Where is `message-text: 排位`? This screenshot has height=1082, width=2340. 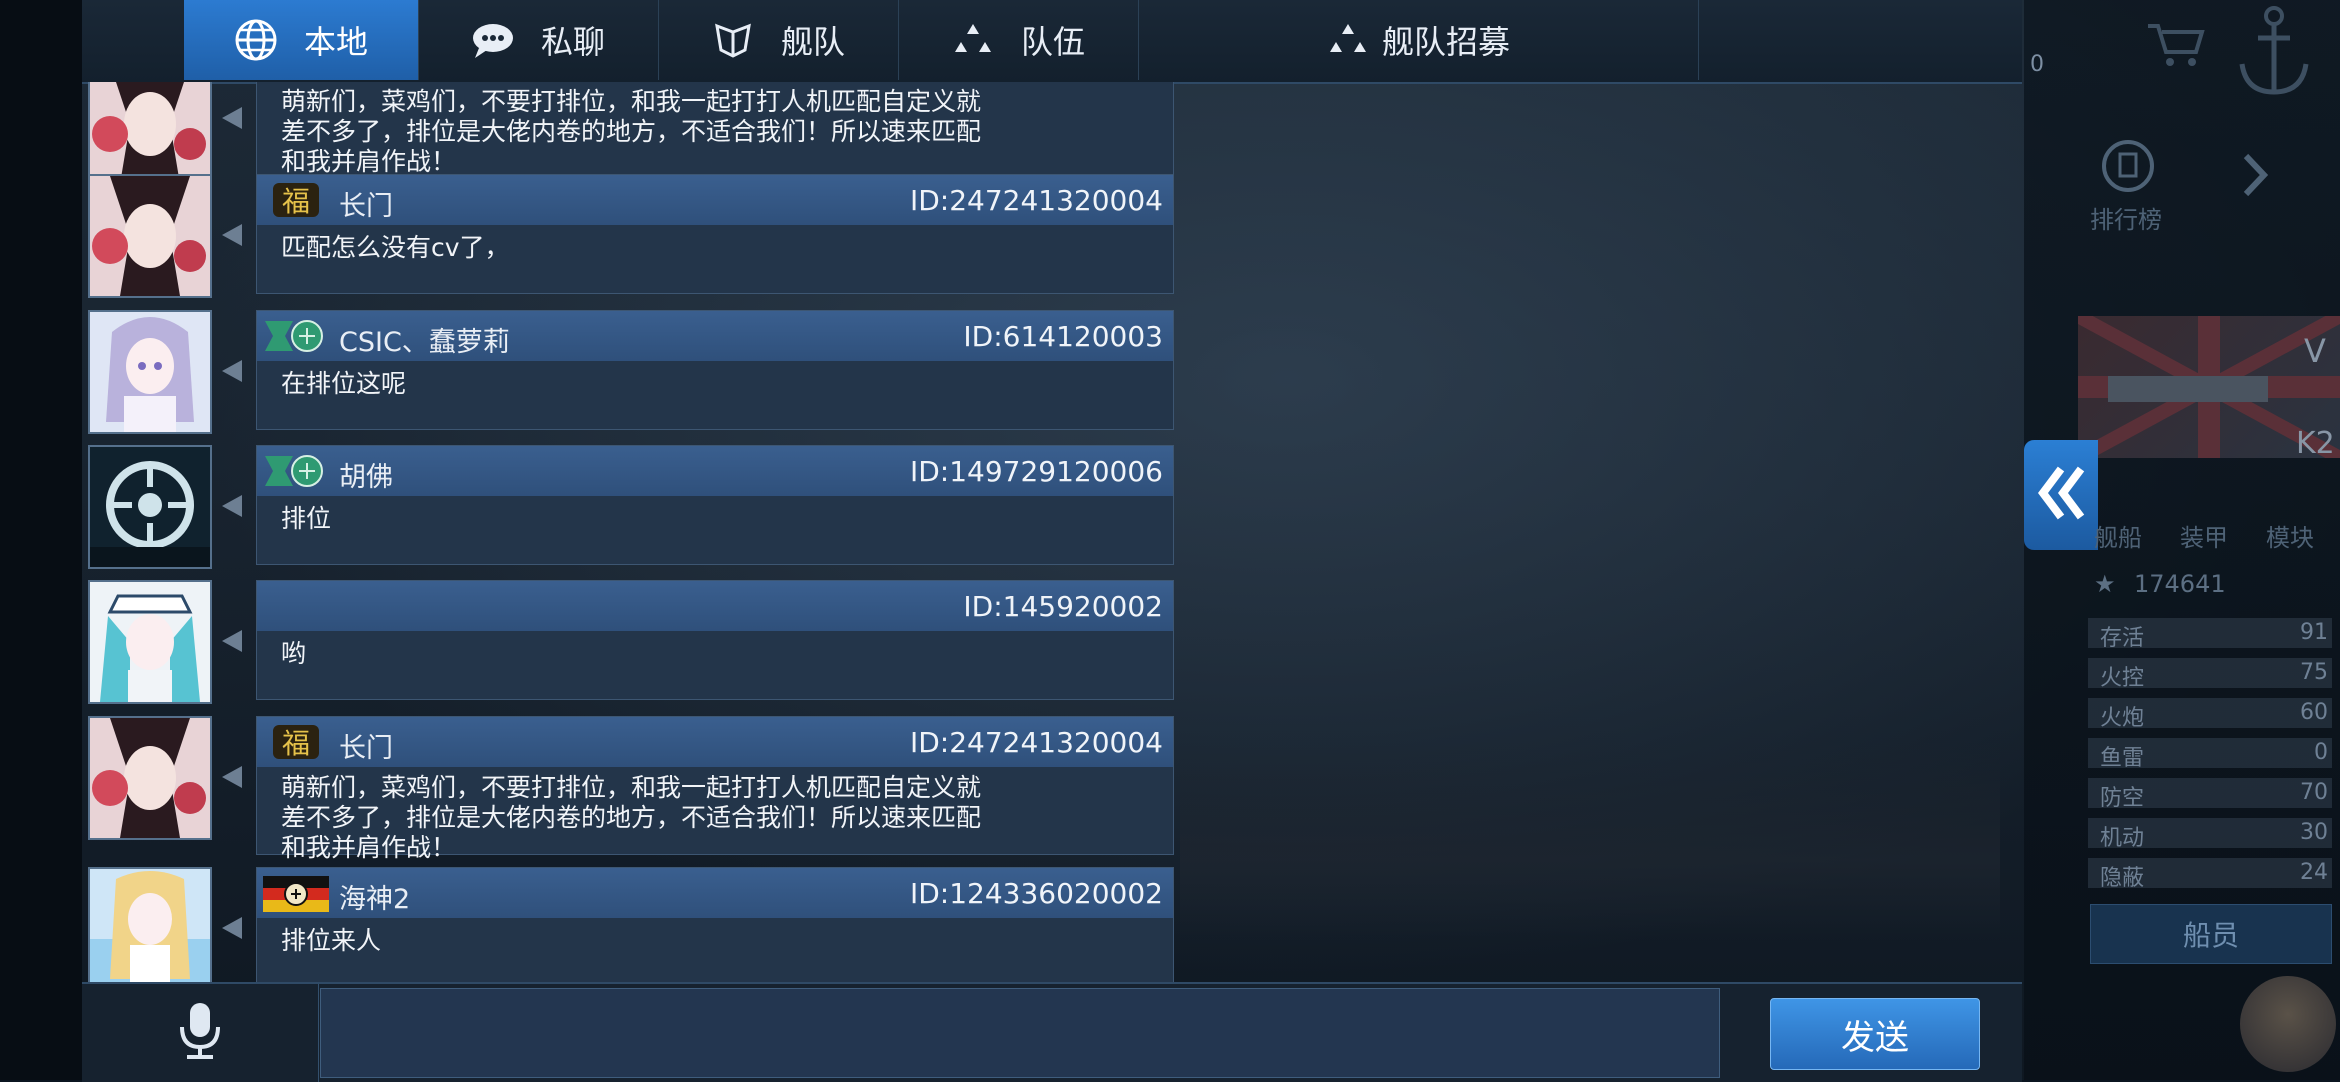
message-text: 排位 is located at coordinates (306, 518).